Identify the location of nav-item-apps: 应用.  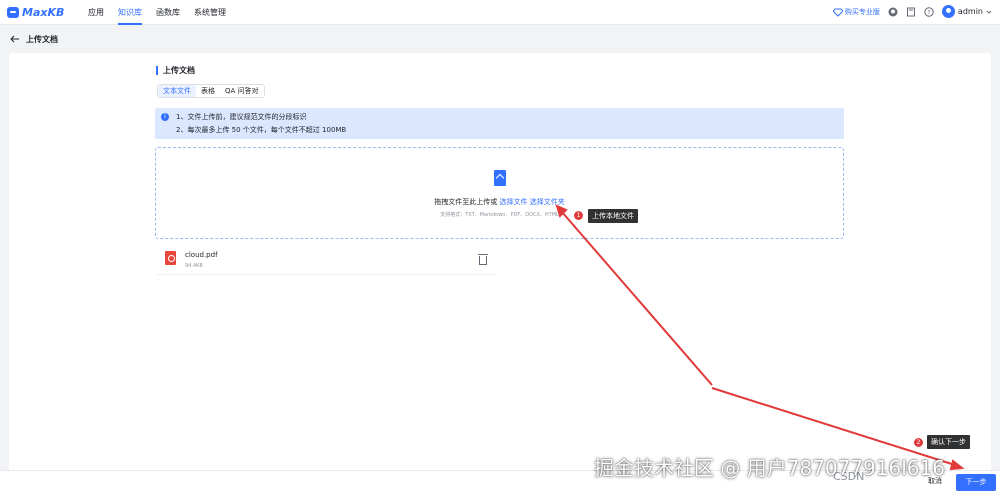
(96, 12).